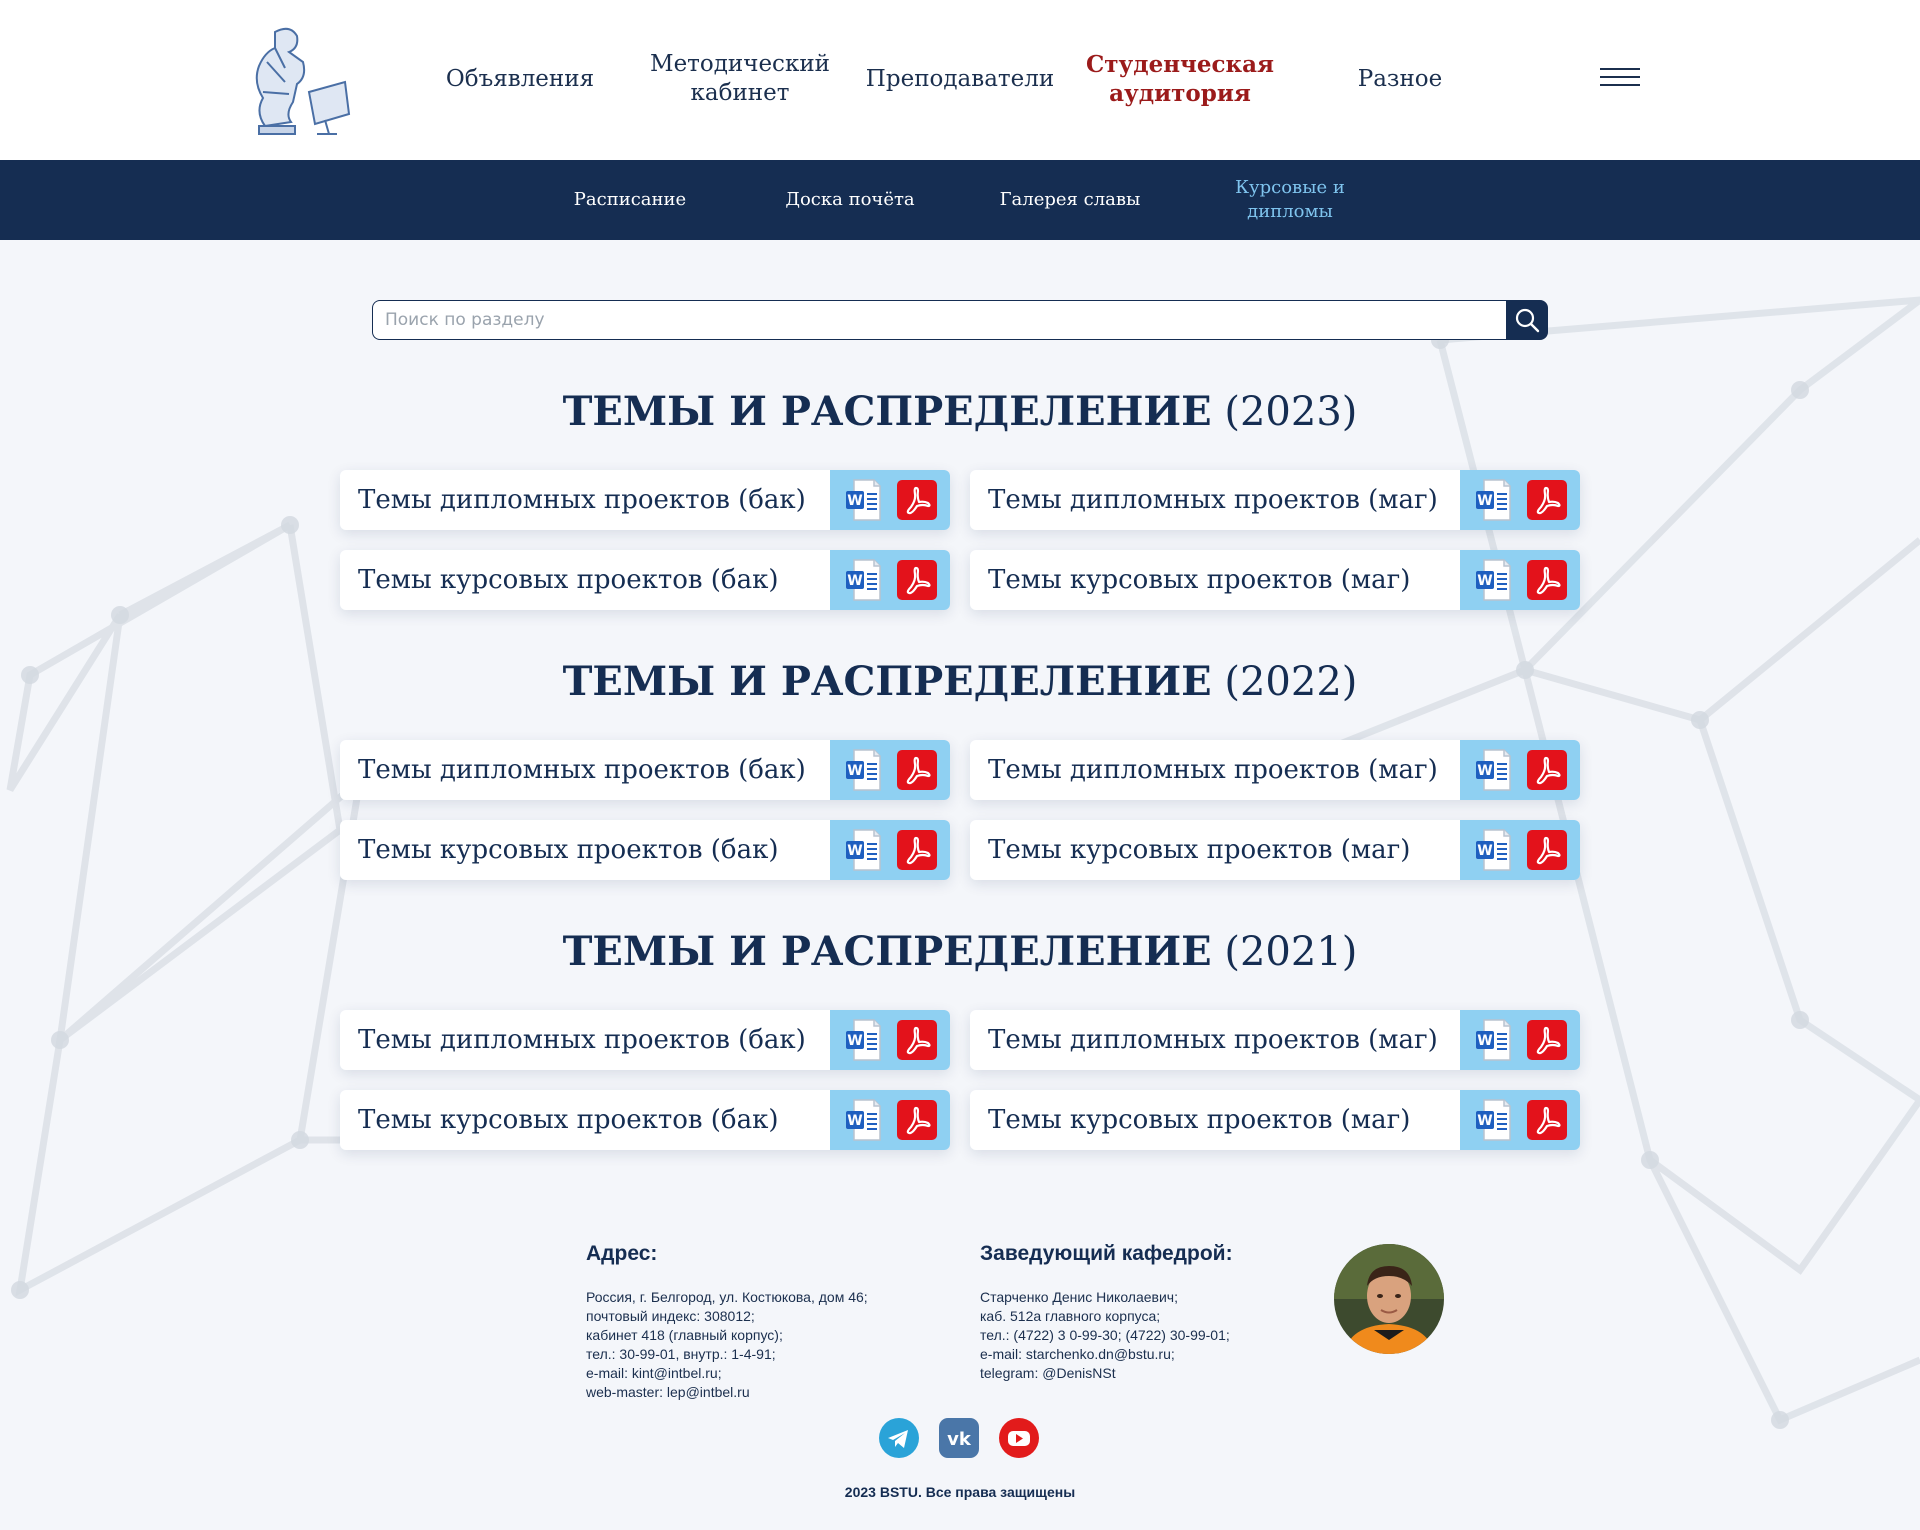 The image size is (1920, 1530). I want to click on section-title-2023: ТЕМЫ И РАСПРЕДЕЛЕНИЕ (2023), so click(960, 411).